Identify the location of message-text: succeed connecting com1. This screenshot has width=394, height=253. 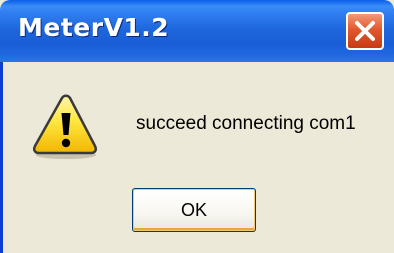
(246, 123).